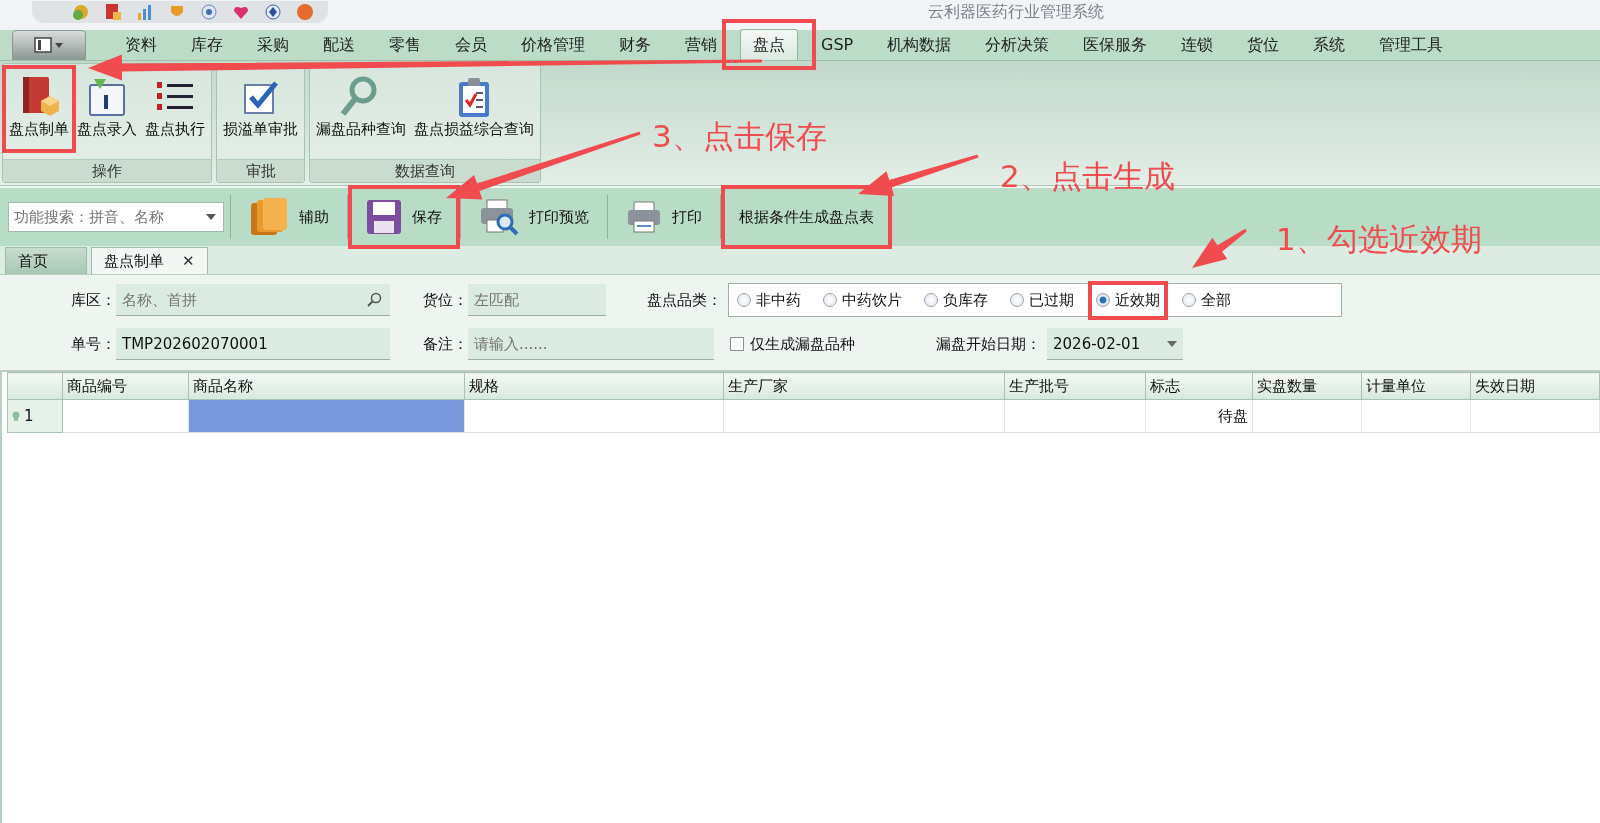 Image resolution: width=1600 pixels, height=823 pixels. I want to click on document-tab: 首页, so click(46, 260).